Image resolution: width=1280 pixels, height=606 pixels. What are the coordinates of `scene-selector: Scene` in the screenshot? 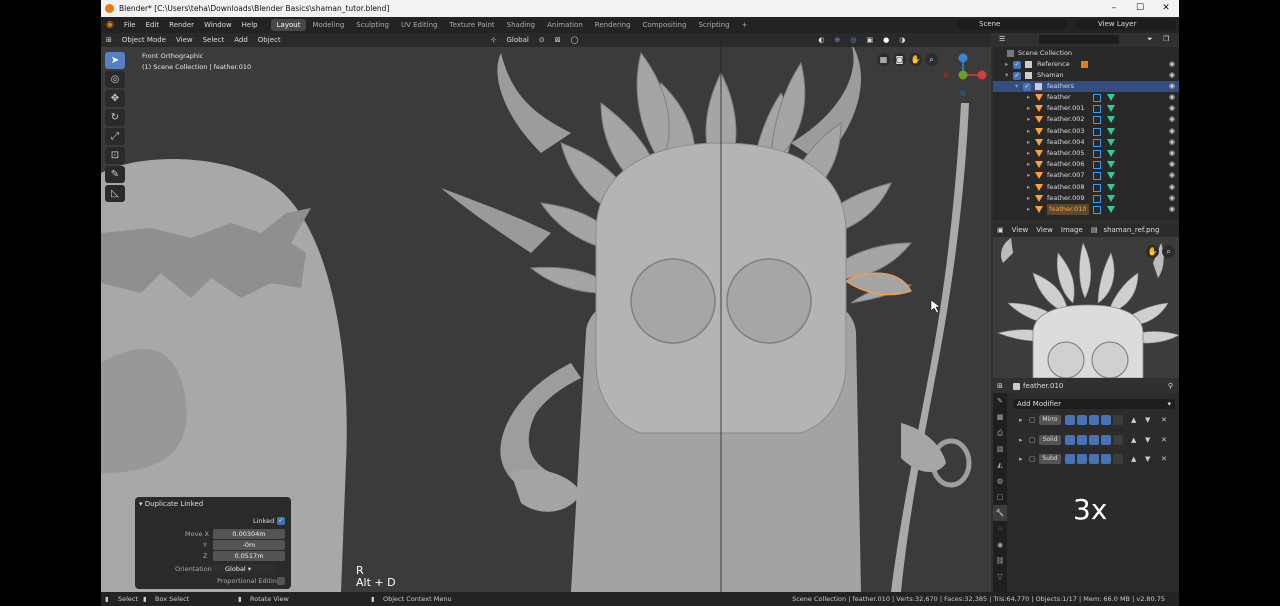 It's located at (1012, 24).